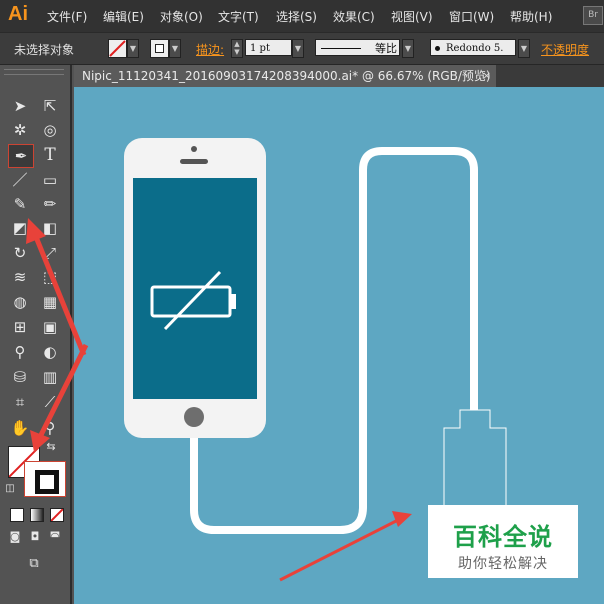  What do you see at coordinates (475, 458) in the screenshot?
I see `usb-plug-outline` at bounding box center [475, 458].